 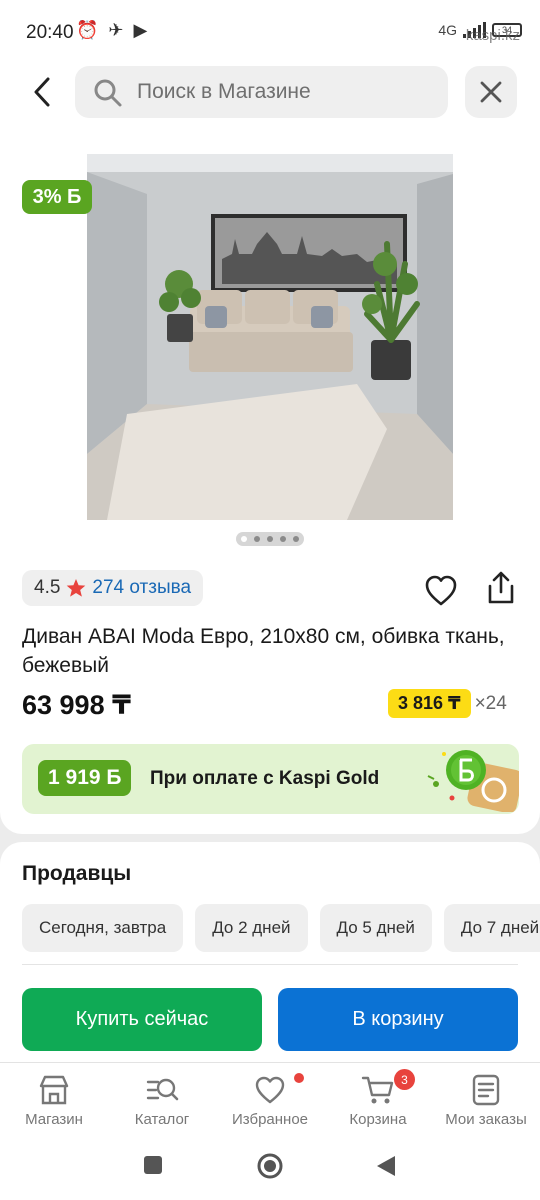 What do you see at coordinates (77, 873) in the screenshot?
I see `sellers-title: Продавцы` at bounding box center [77, 873].